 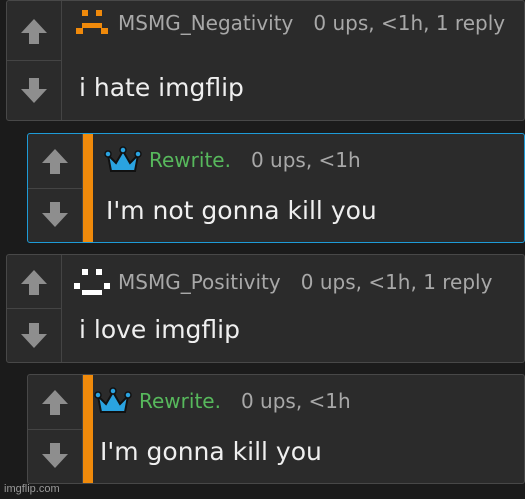 What do you see at coordinates (199, 282) in the screenshot?
I see `username-link: MSMG_Positivity` at bounding box center [199, 282].